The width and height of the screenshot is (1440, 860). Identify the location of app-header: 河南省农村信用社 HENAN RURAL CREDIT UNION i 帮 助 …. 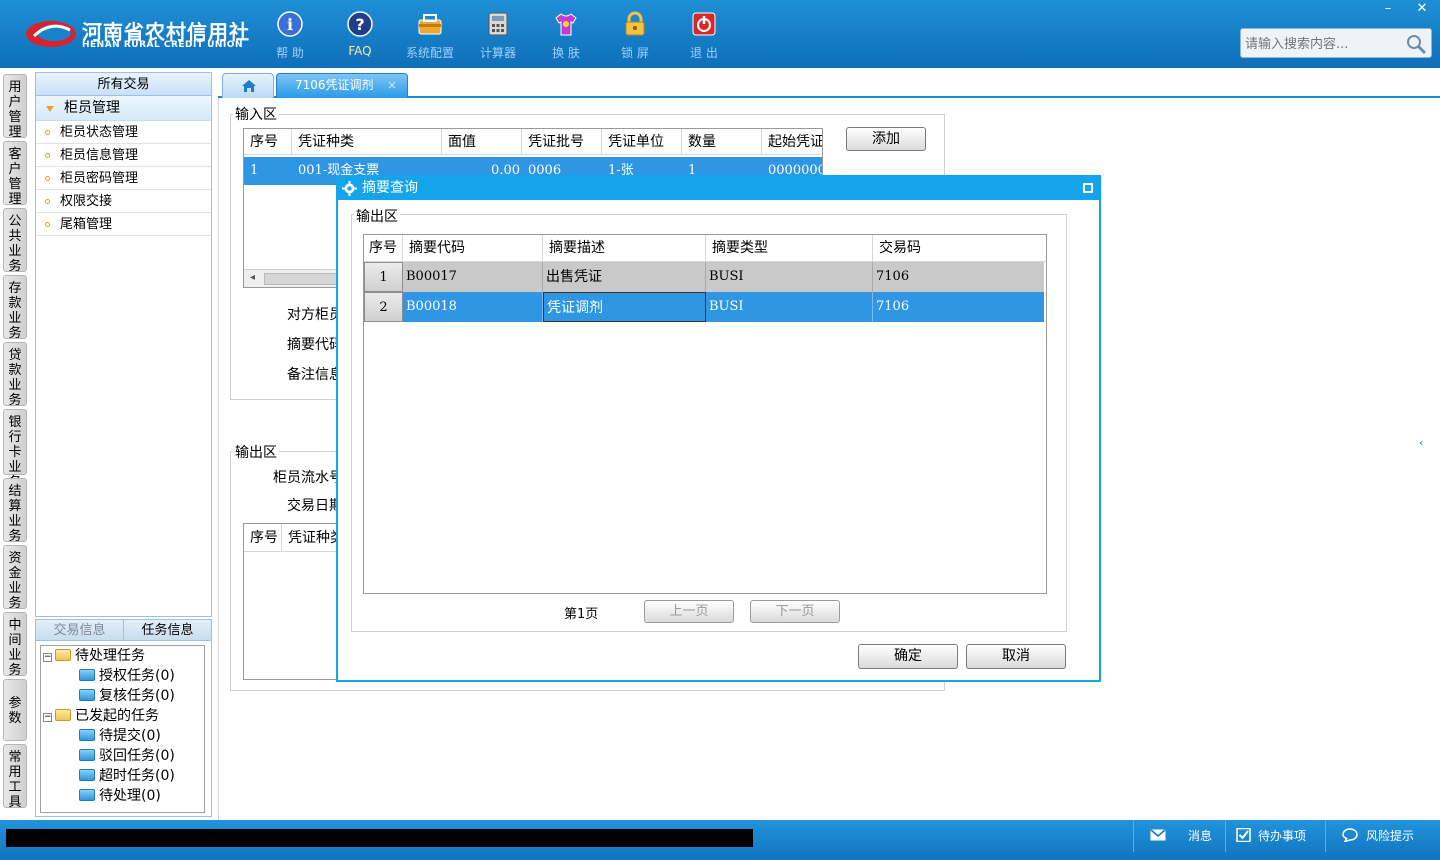
(720, 34).